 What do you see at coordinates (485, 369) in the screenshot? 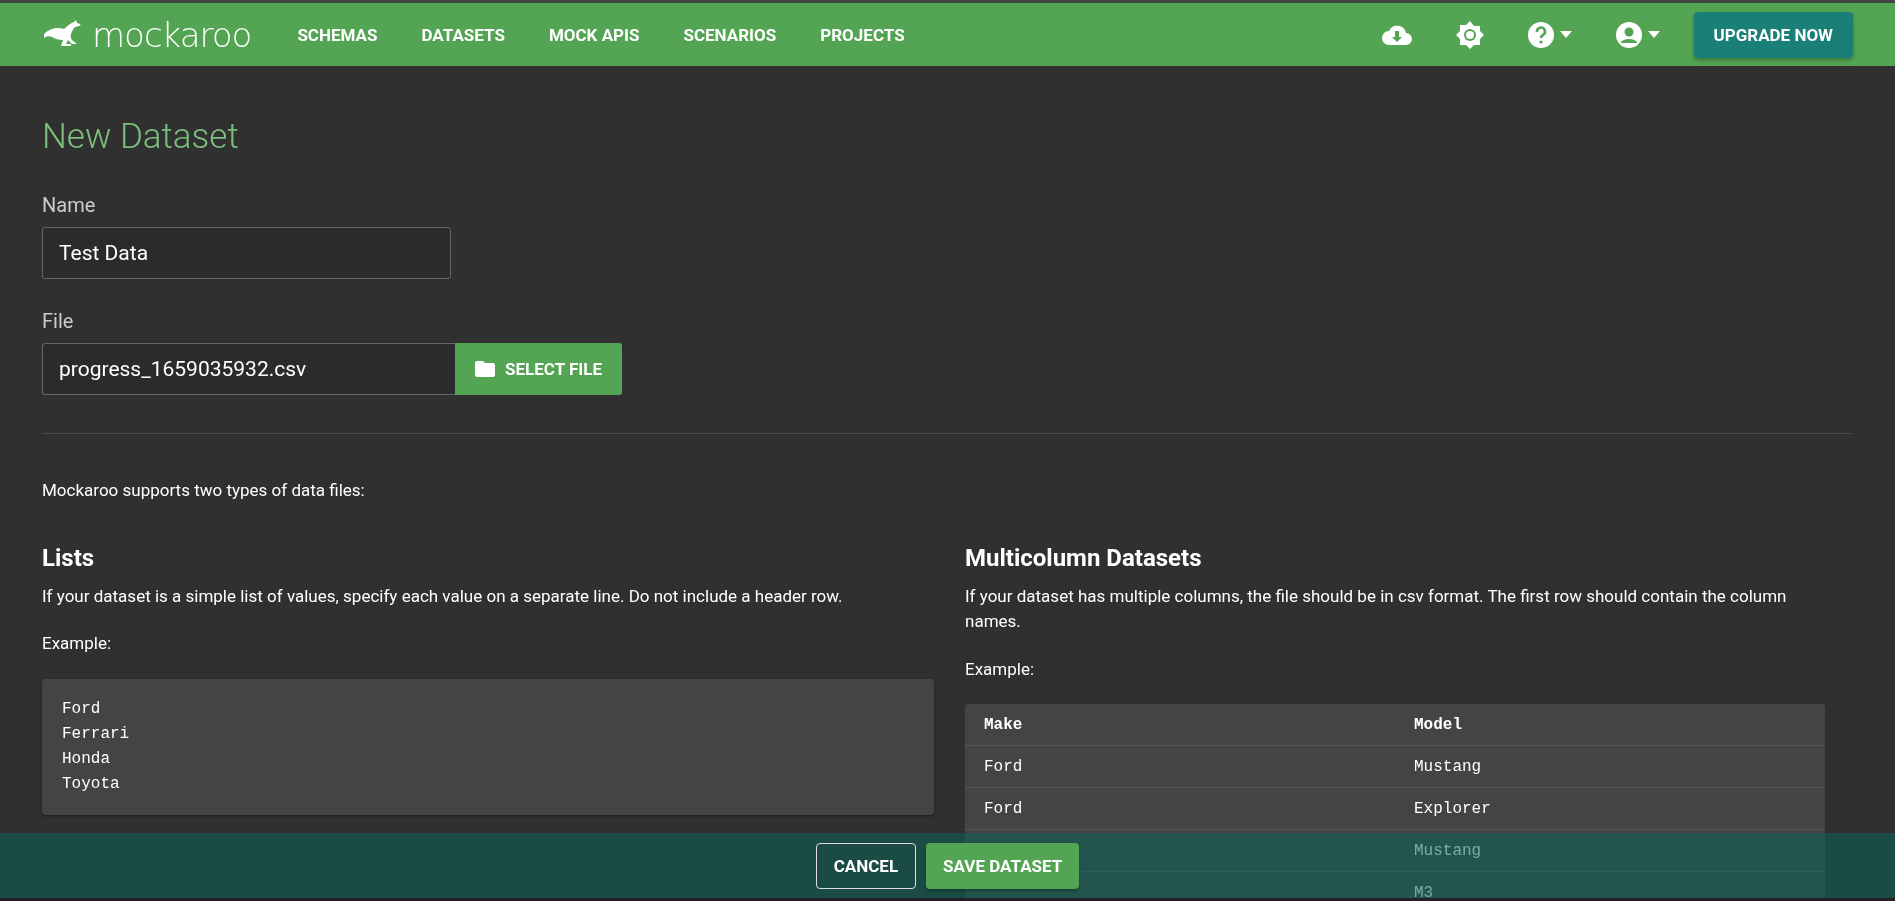
I see `folder-icon` at bounding box center [485, 369].